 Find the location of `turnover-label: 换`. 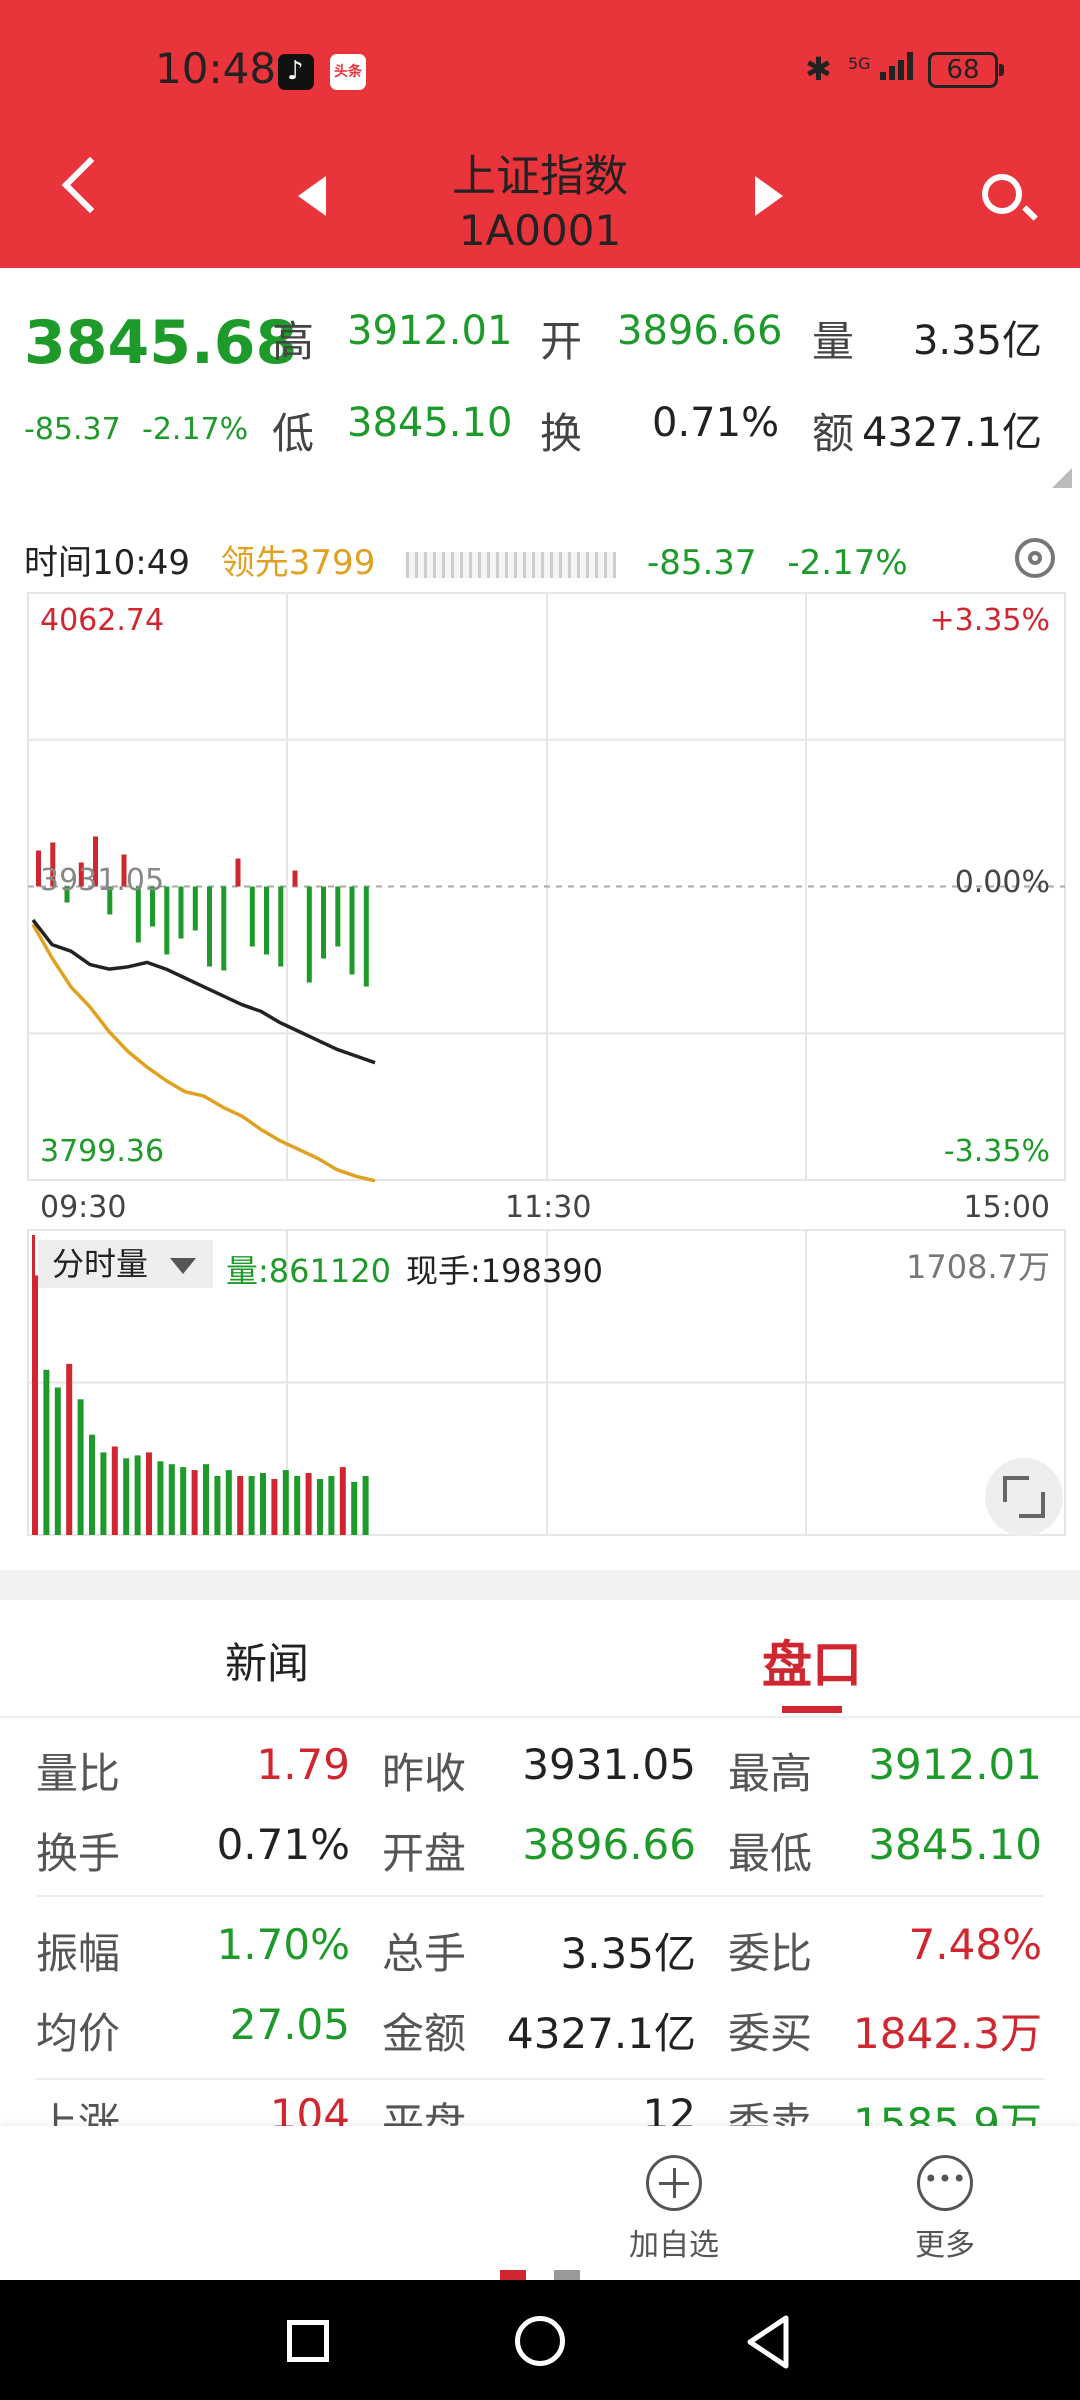

turnover-label: 换 is located at coordinates (561, 433).